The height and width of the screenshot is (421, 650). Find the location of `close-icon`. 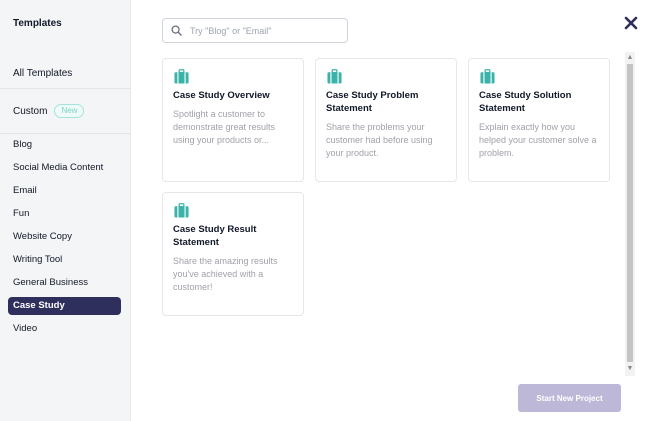

close-icon is located at coordinates (631, 23).